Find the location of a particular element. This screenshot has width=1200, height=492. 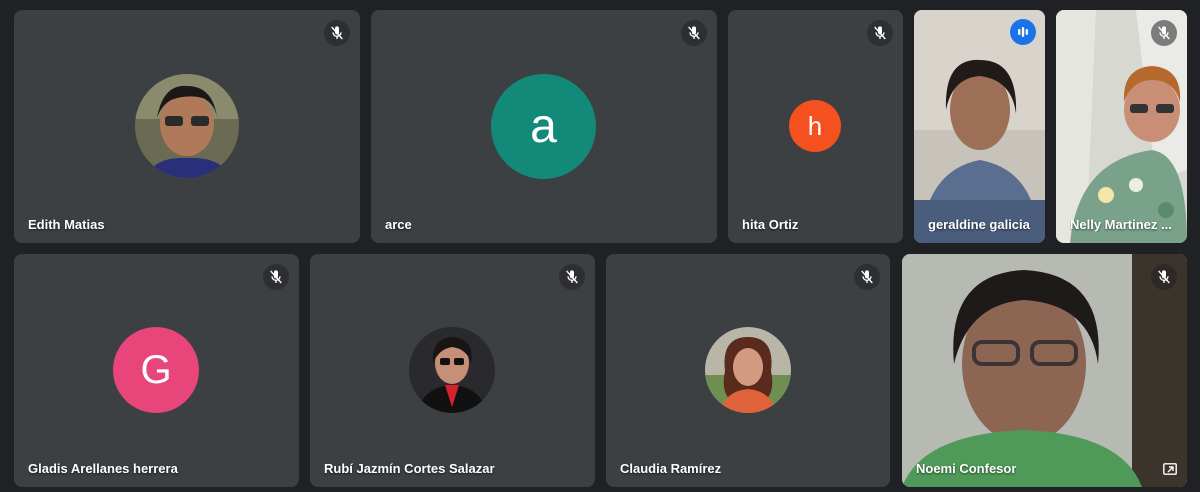

avatar-letter: h is located at coordinates (815, 126).